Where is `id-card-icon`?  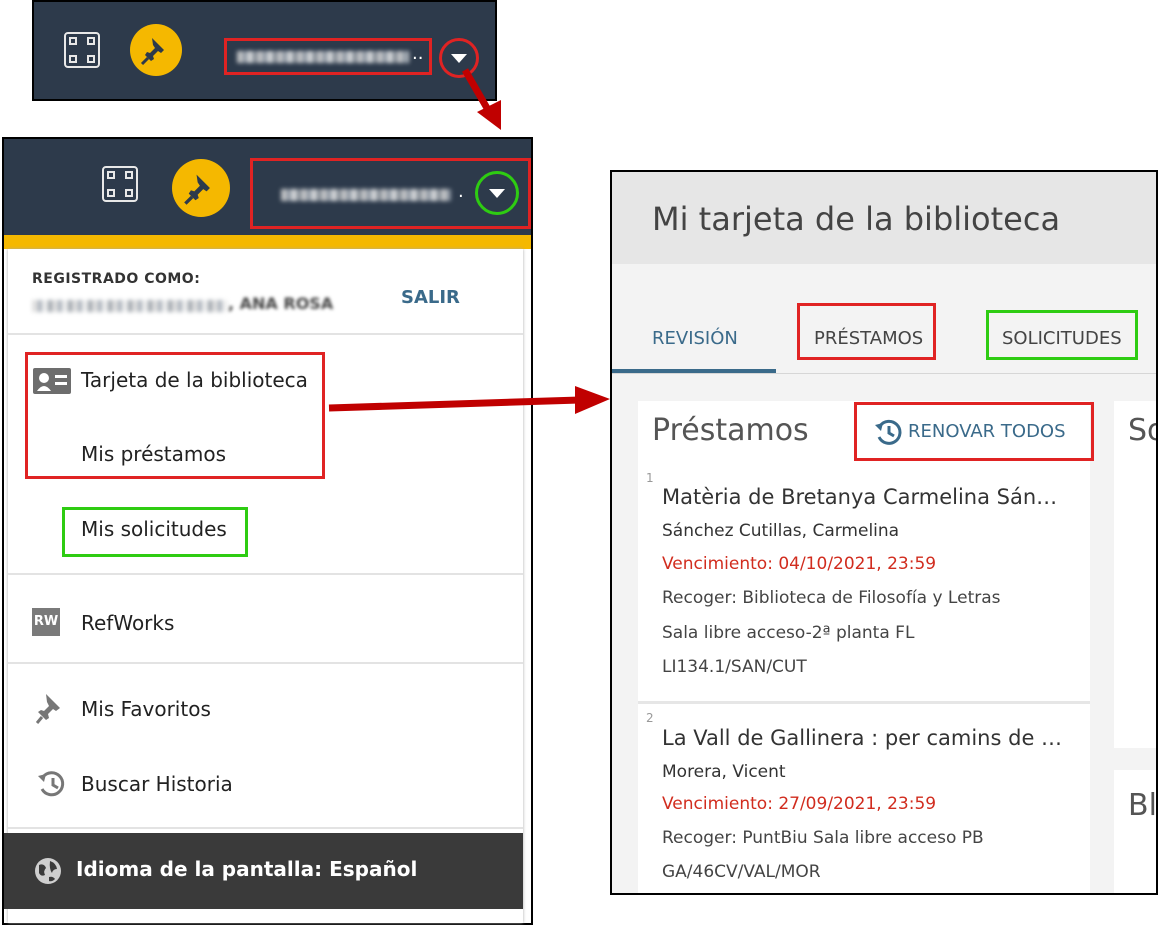 id-card-icon is located at coordinates (52, 381).